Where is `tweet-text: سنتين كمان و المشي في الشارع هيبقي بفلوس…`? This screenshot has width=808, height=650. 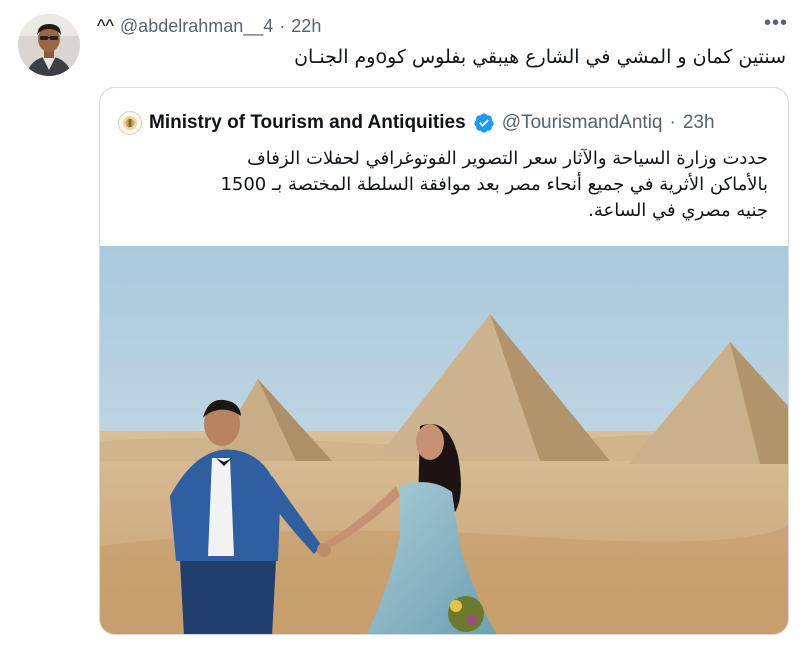
tweet-text: سنتين كمان و المشي في الشارع هيبقي بفلوس… is located at coordinates (540, 57).